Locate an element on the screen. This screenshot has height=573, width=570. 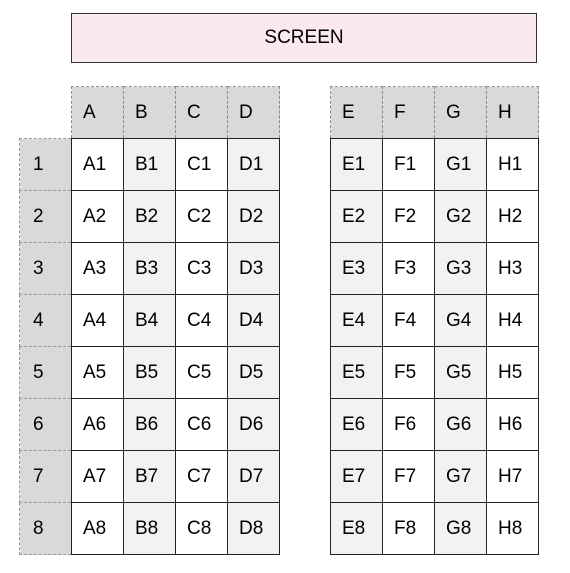
seat-row: E5 F5 G5 H5 is located at coordinates (434, 372).